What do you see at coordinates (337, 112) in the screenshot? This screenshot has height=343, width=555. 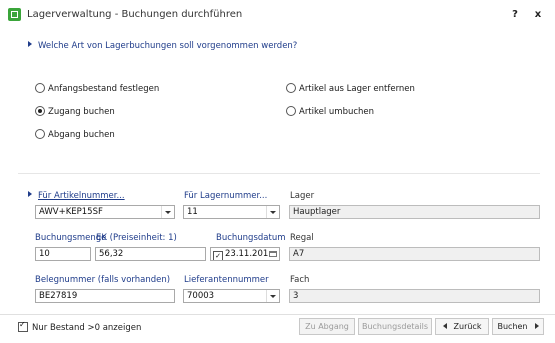 I see `radio-transfer-article-label: Artikel umbuchen` at bounding box center [337, 112].